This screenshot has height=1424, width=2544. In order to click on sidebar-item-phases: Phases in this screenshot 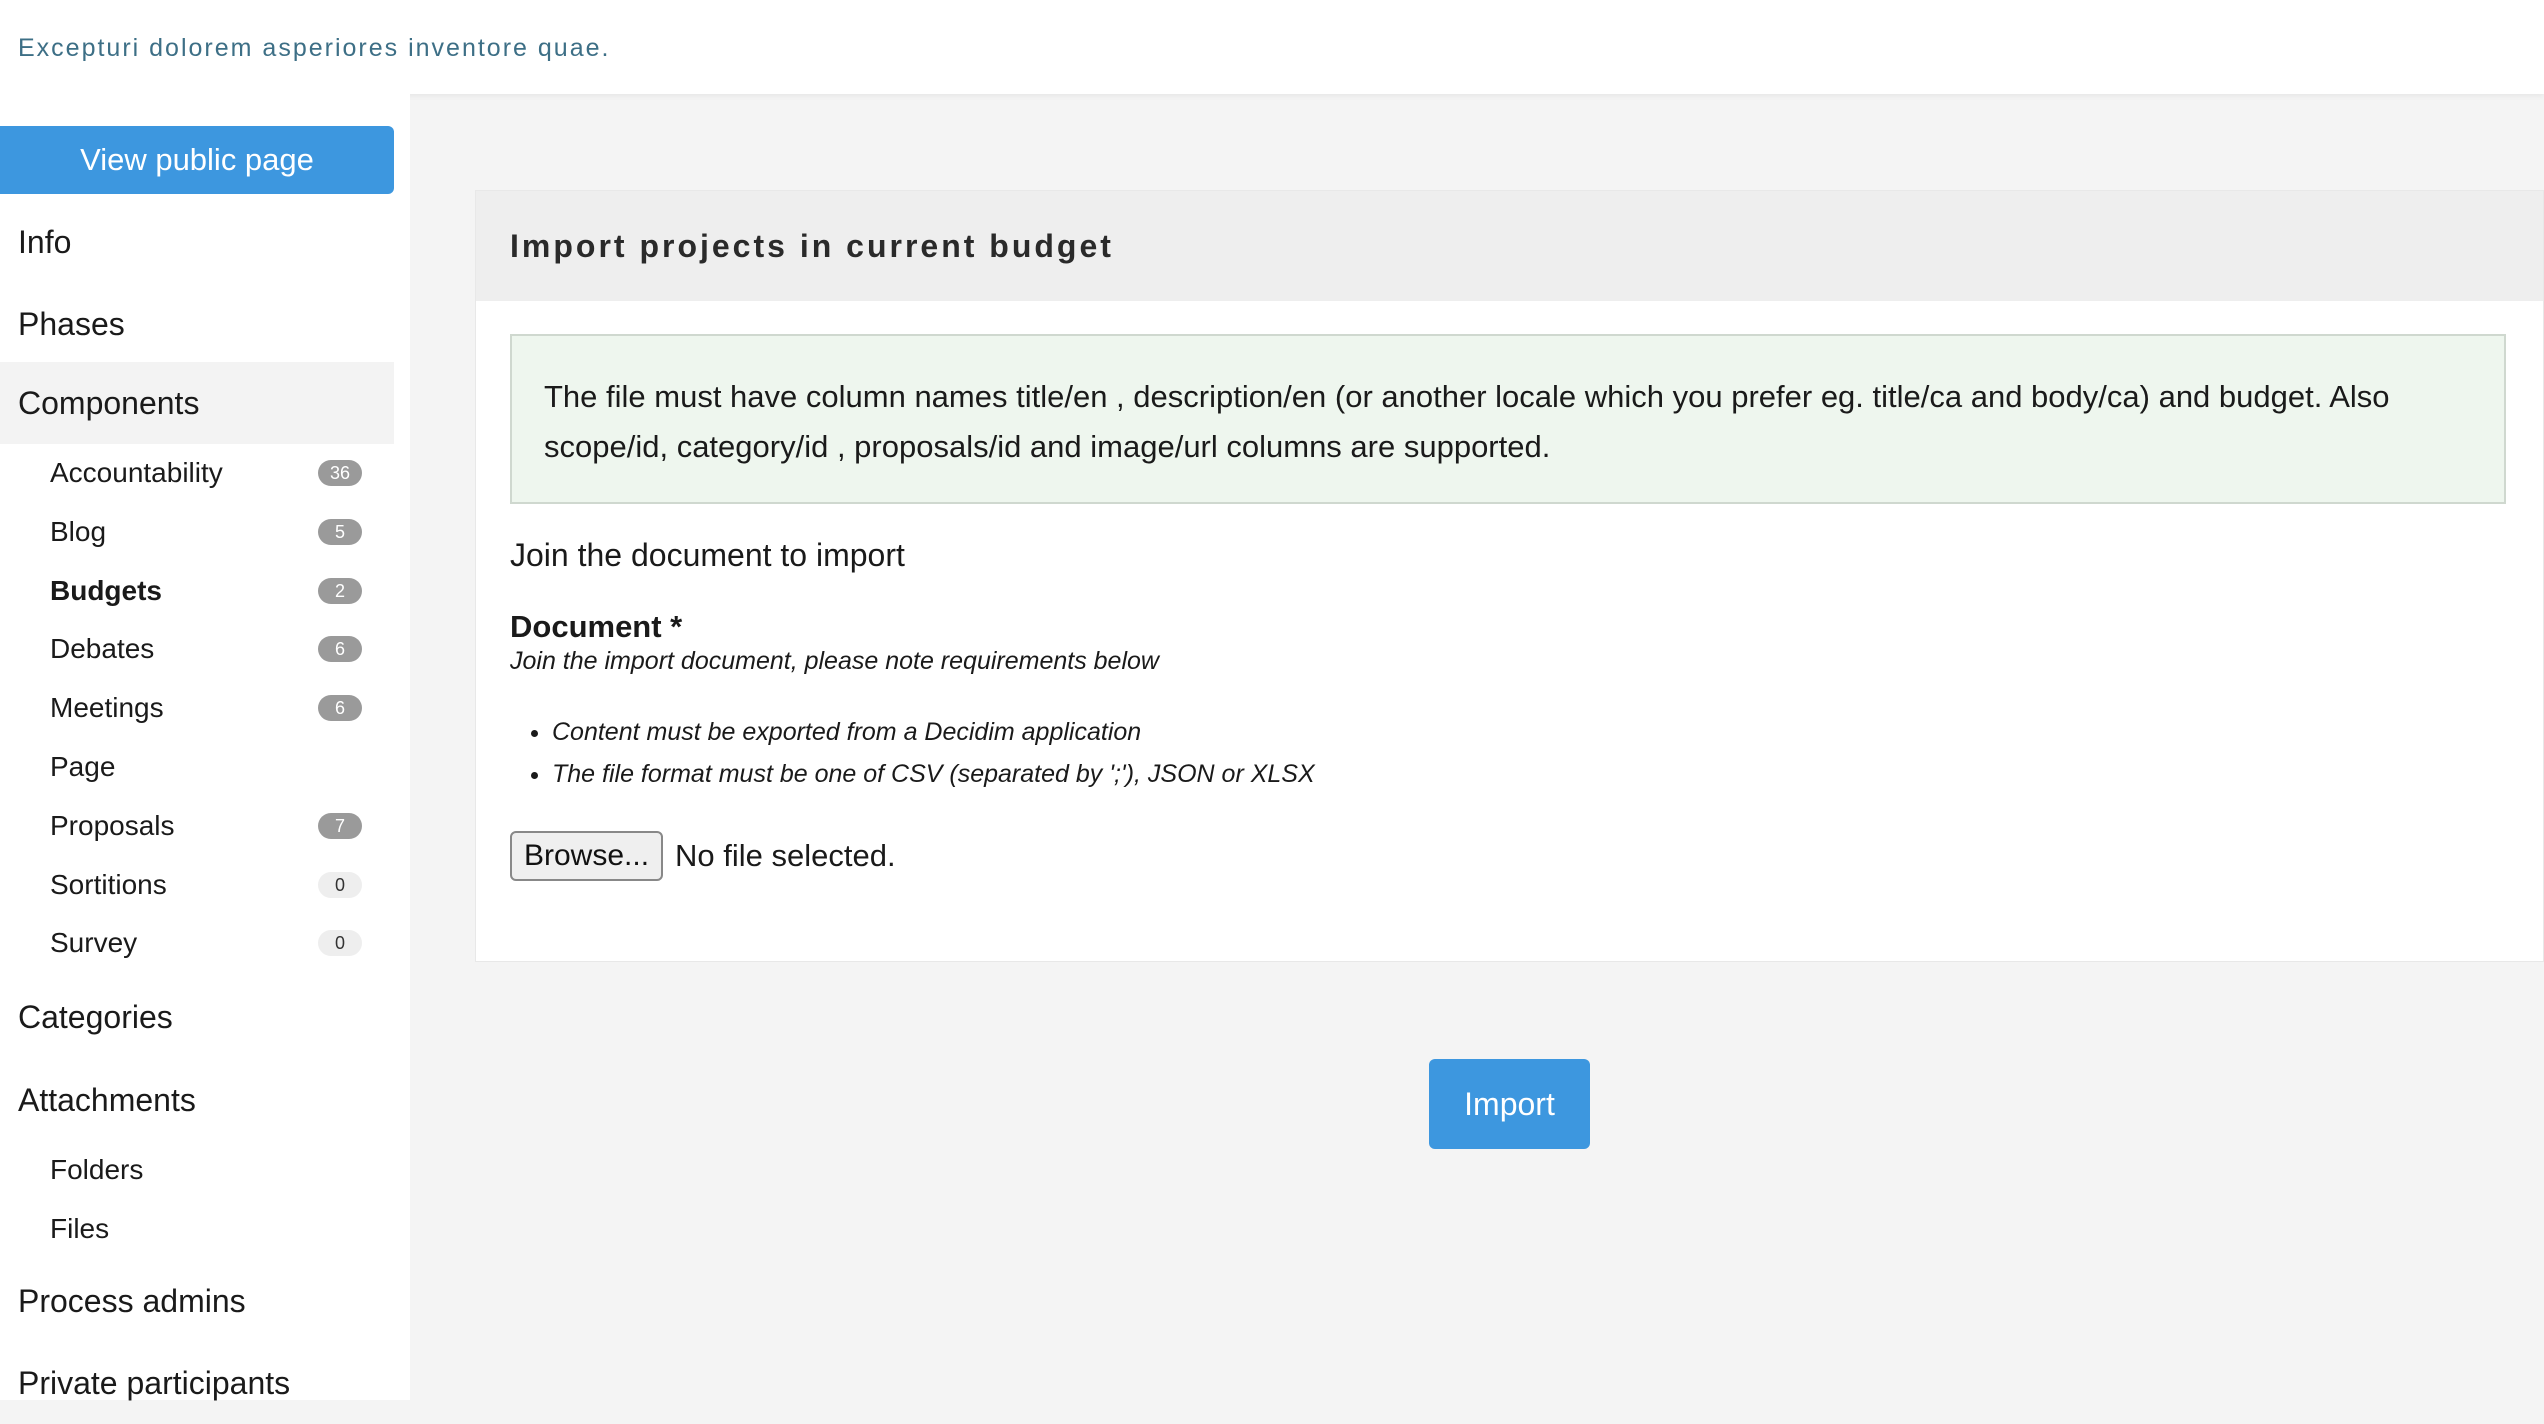, I will do `click(197, 324)`.